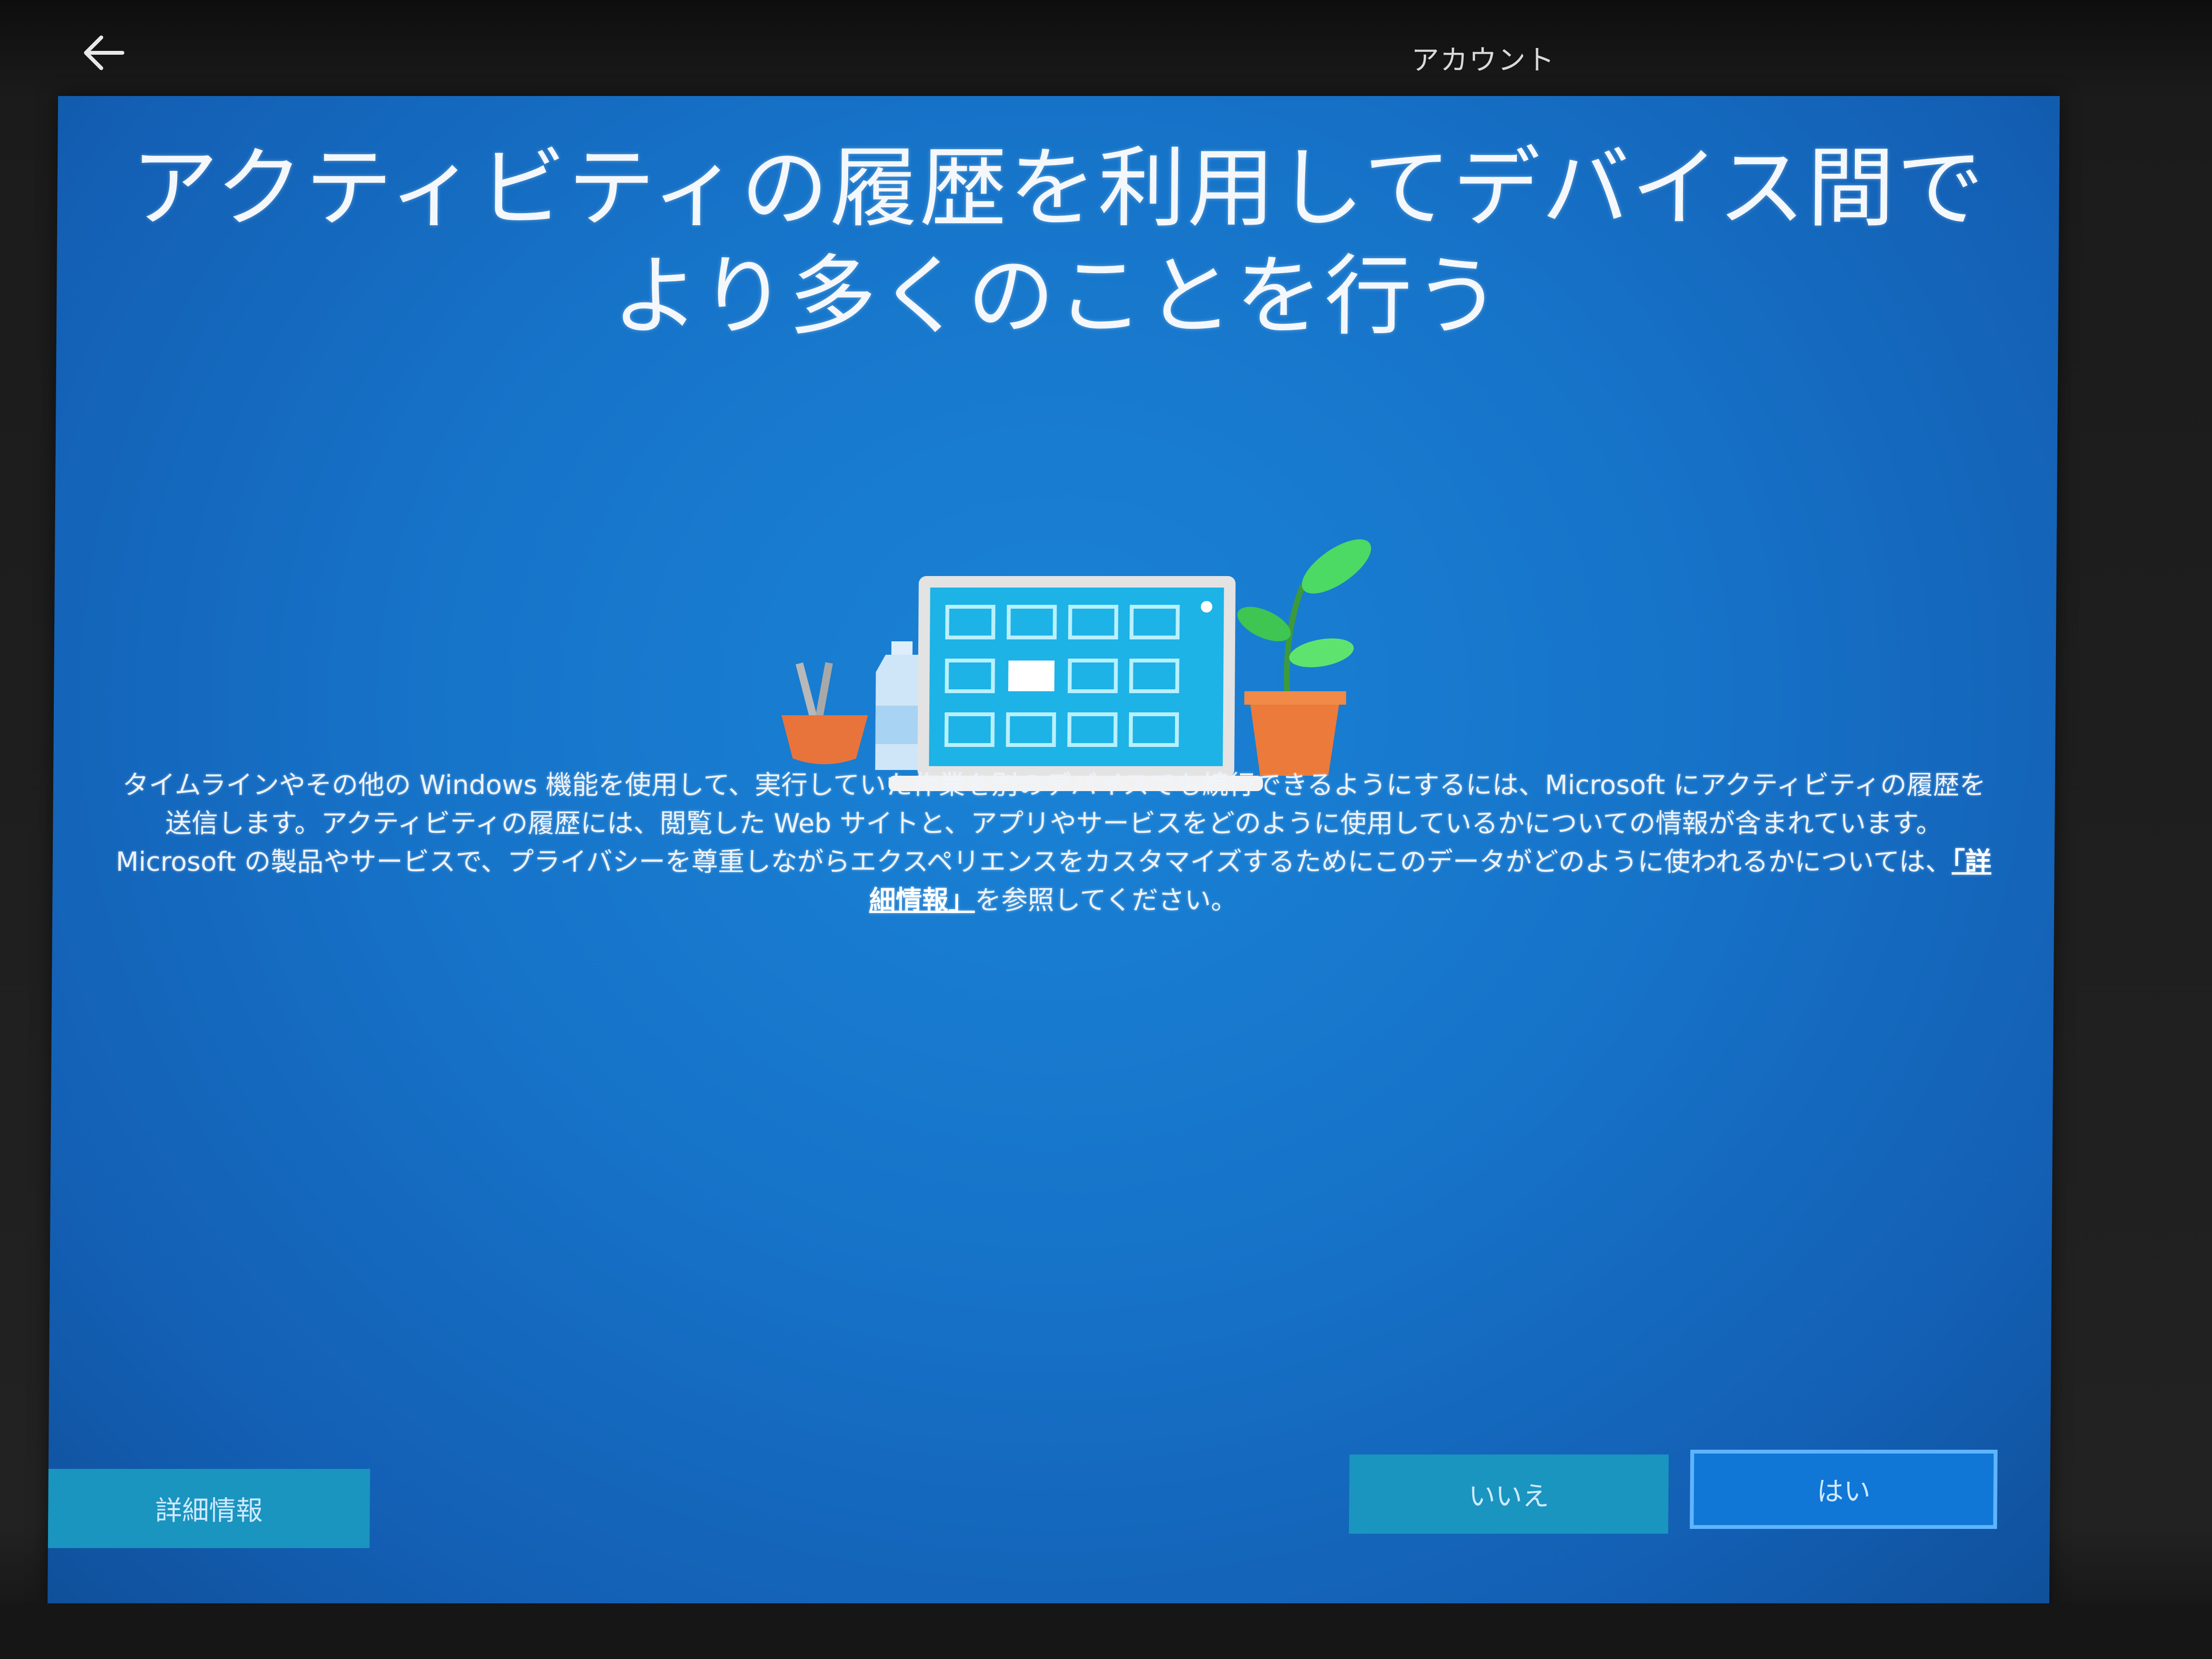 The height and width of the screenshot is (1659, 2212). Describe the element at coordinates (1106, 1631) in the screenshot. I see `monitor-bezel` at that location.